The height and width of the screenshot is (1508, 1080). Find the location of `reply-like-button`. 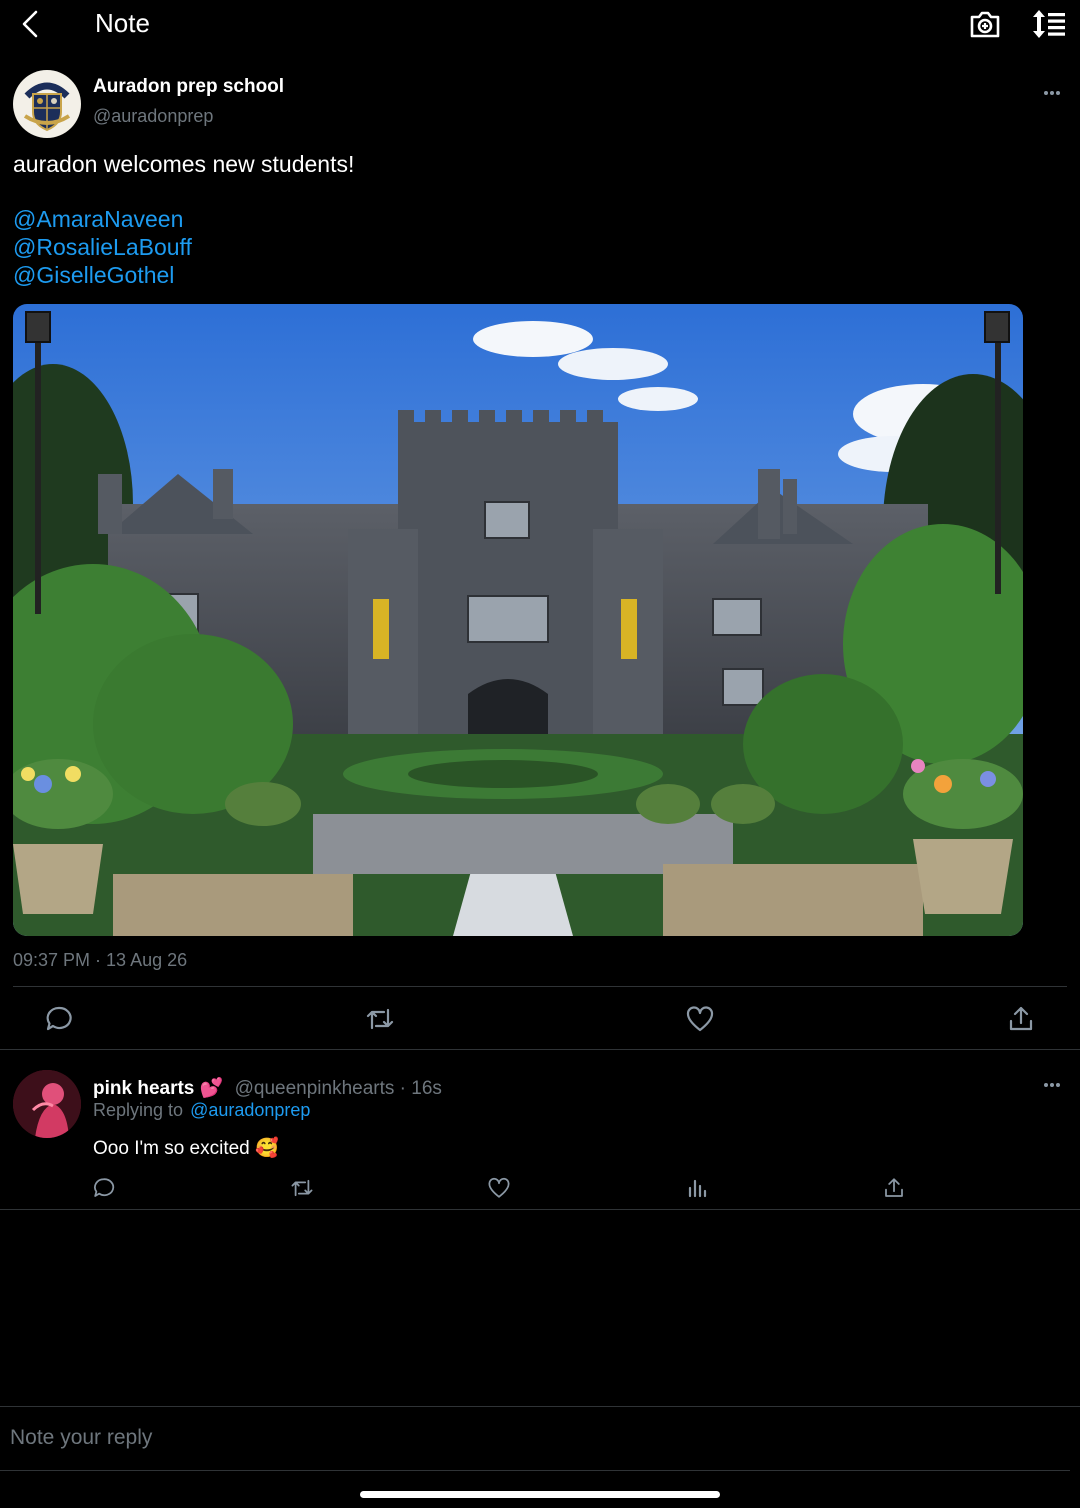

reply-like-button is located at coordinates (499, 1188).